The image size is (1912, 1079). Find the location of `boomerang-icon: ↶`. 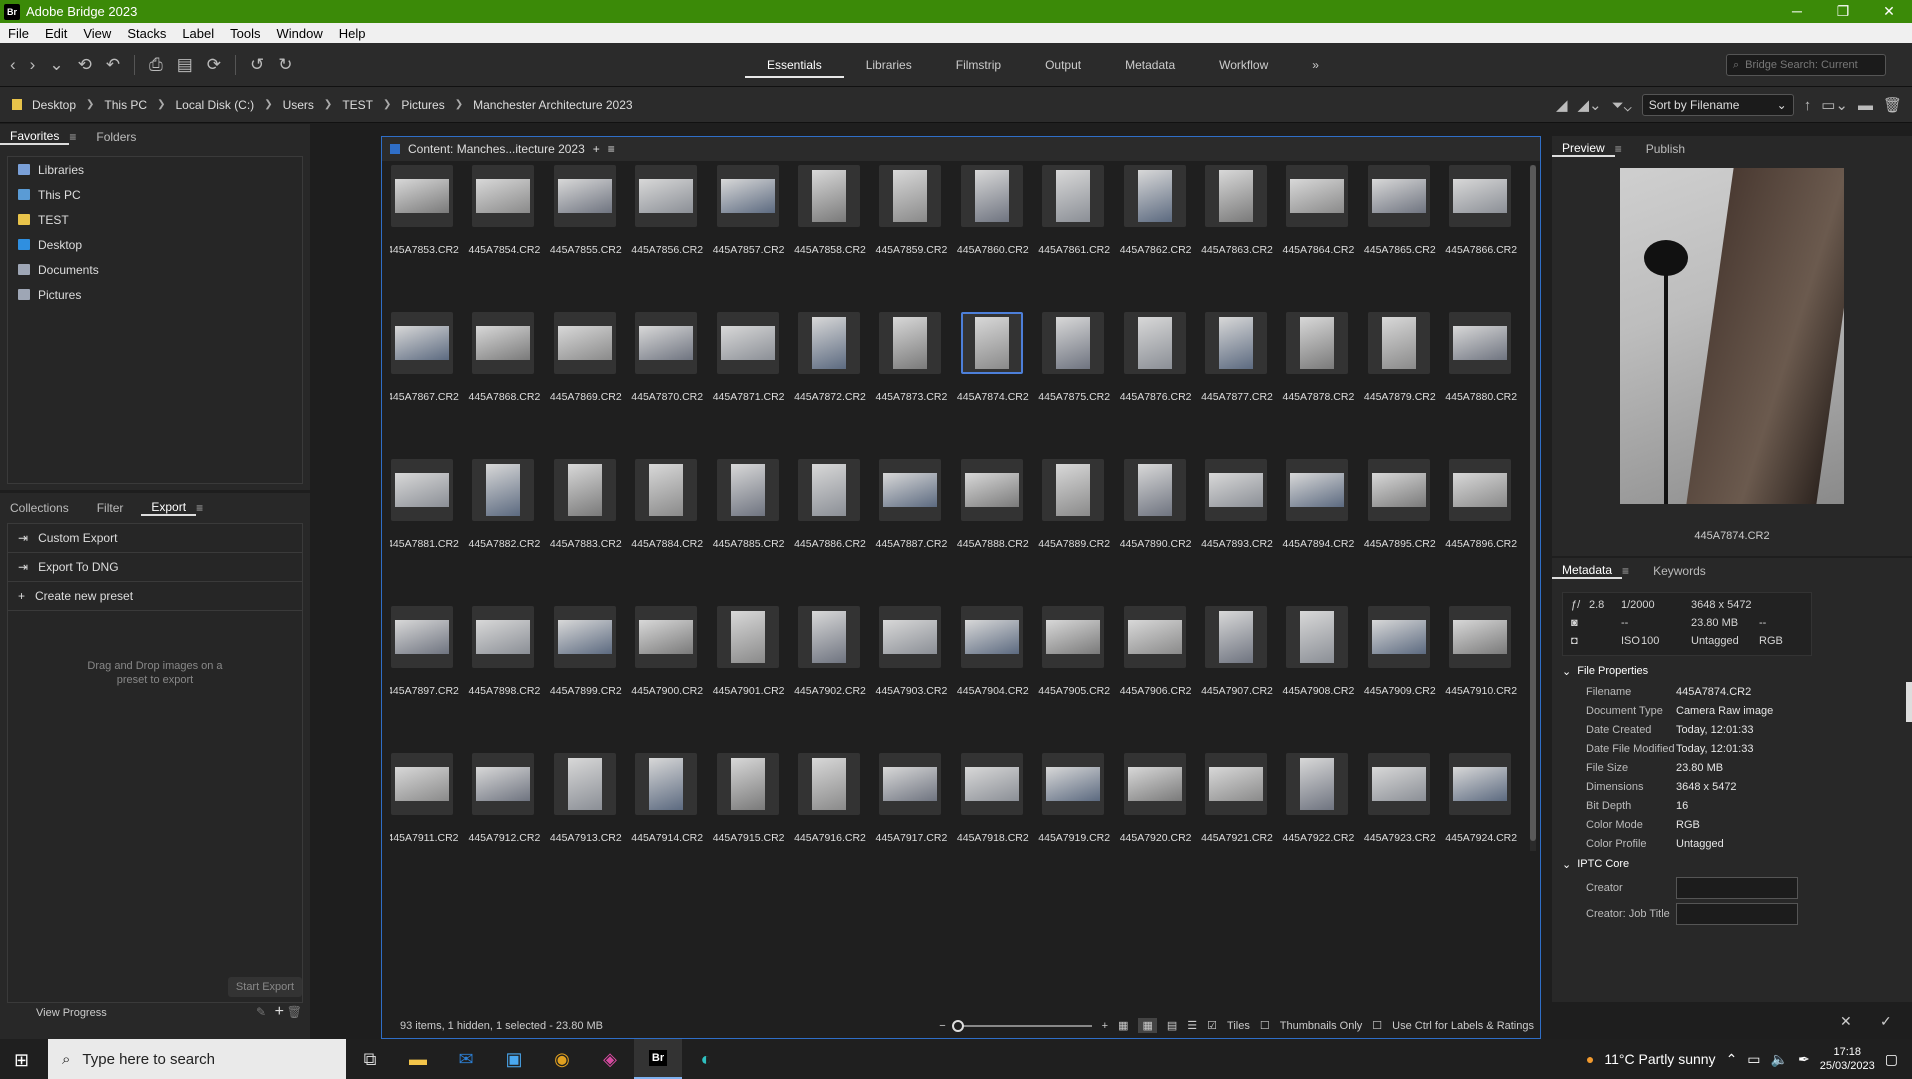

boomerang-icon: ↶ is located at coordinates (113, 65).